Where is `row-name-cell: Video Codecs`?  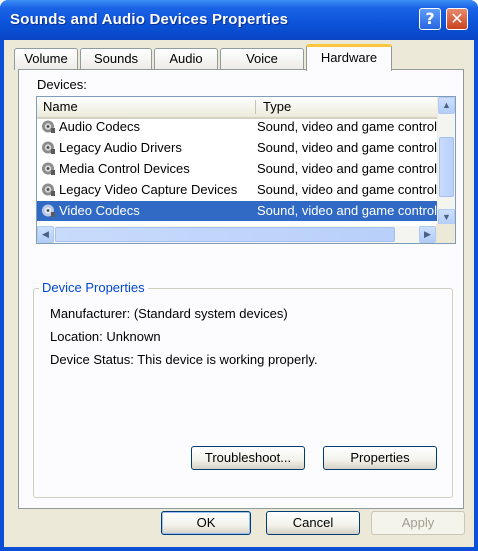
row-name-cell: Video Codecs is located at coordinates (148, 211).